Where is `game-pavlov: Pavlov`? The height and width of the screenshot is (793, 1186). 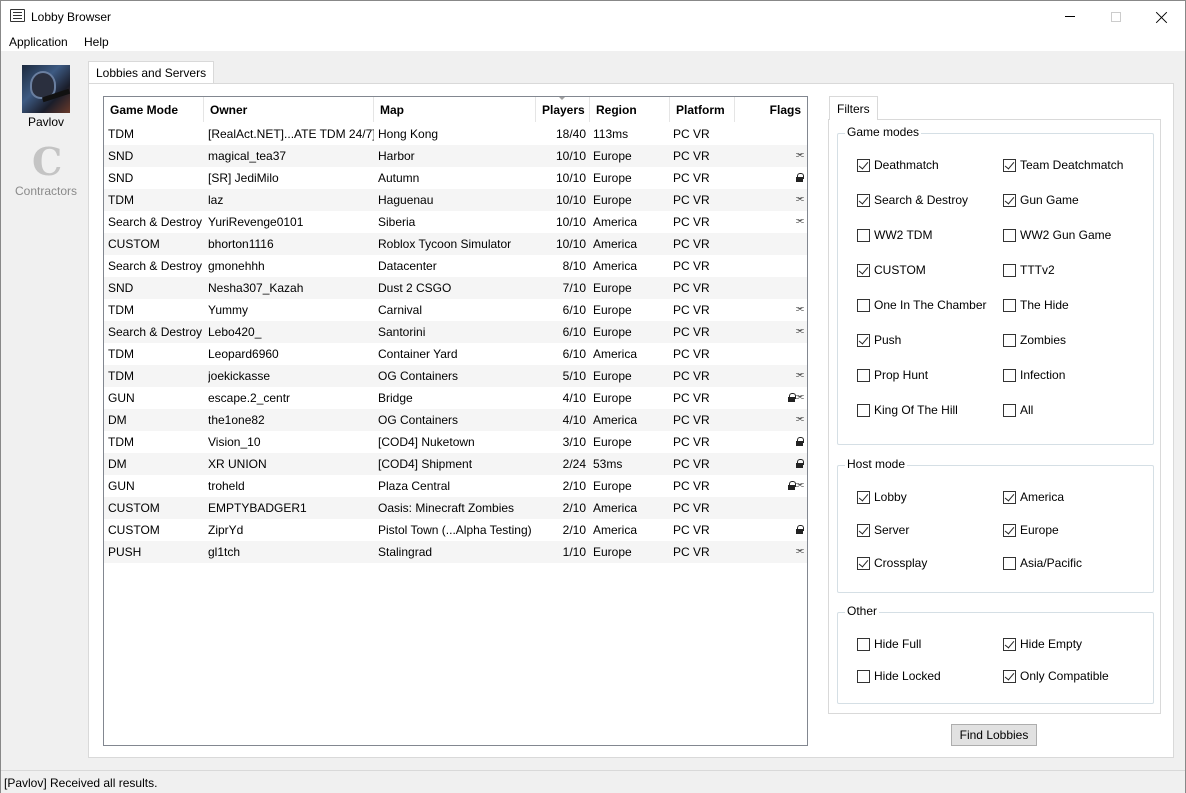 game-pavlov: Pavlov is located at coordinates (46, 97).